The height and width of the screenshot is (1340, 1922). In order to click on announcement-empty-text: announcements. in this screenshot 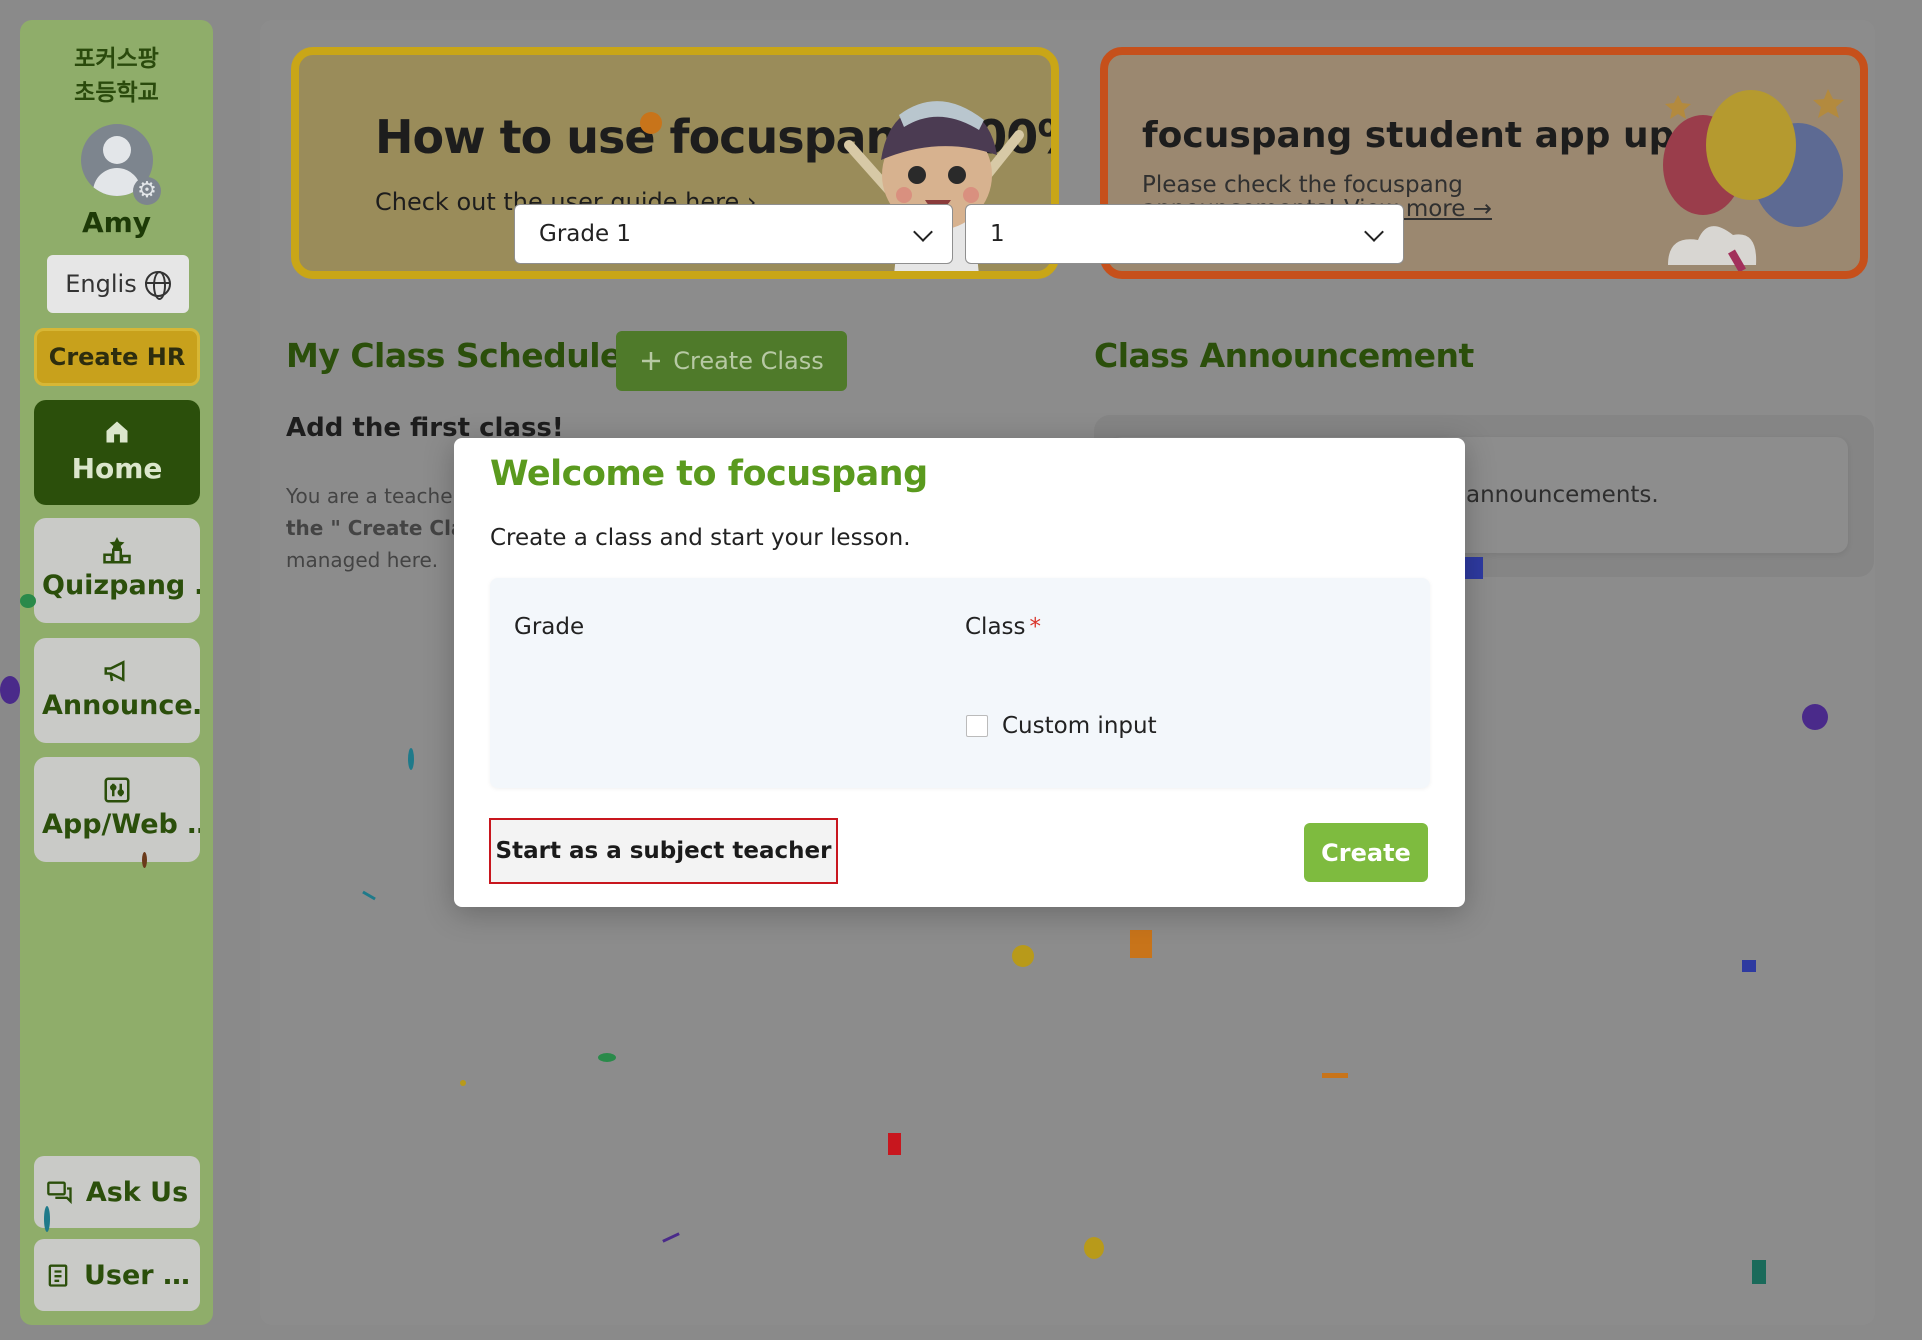, I will do `click(1562, 495)`.